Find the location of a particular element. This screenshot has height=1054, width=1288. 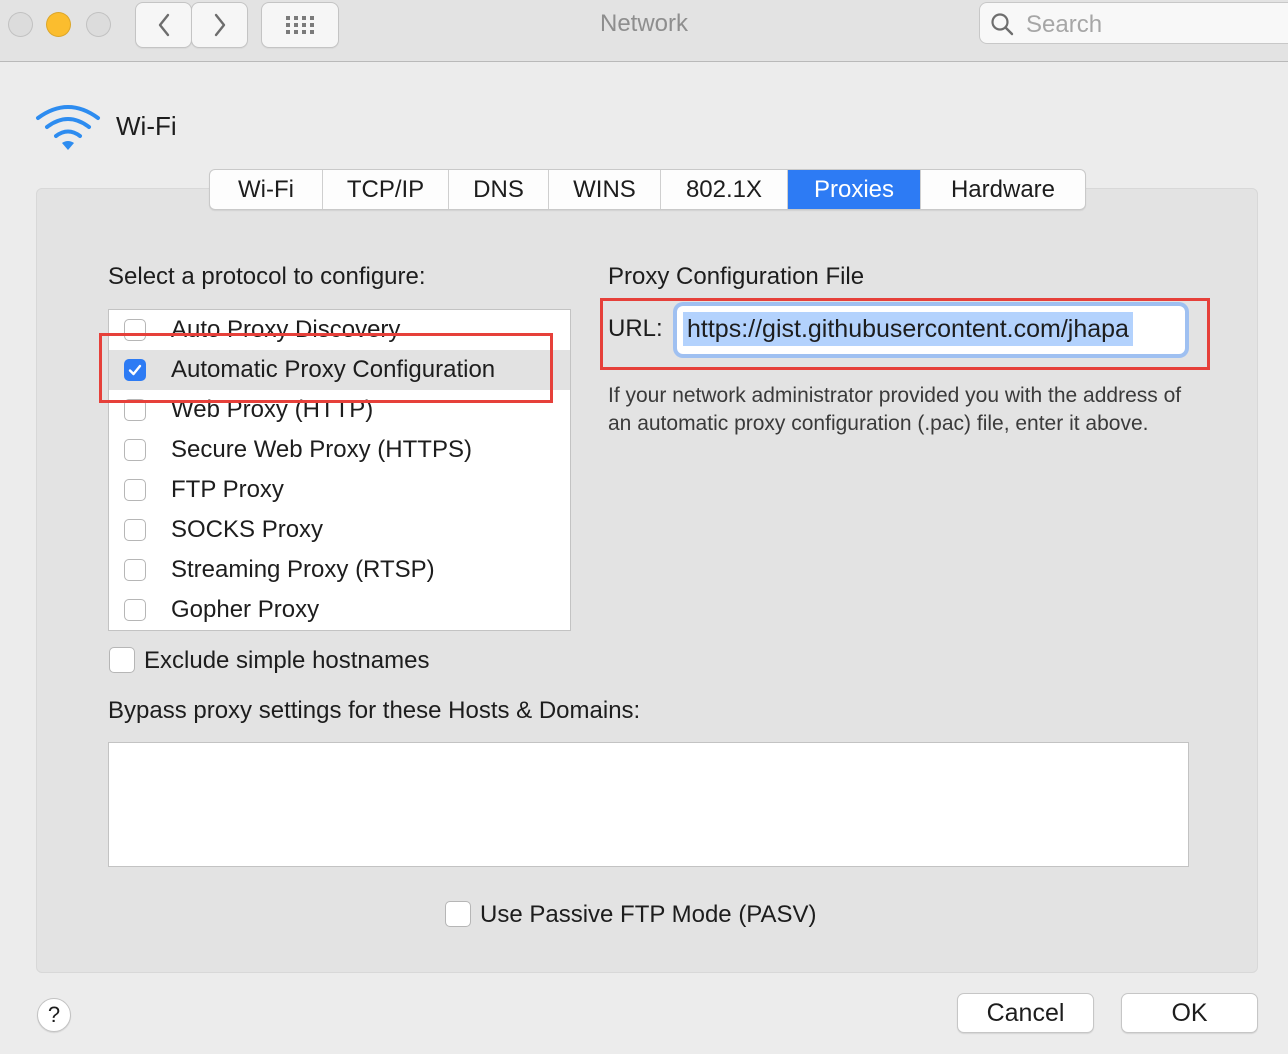

tab-dns: DNS is located at coordinates (499, 189).